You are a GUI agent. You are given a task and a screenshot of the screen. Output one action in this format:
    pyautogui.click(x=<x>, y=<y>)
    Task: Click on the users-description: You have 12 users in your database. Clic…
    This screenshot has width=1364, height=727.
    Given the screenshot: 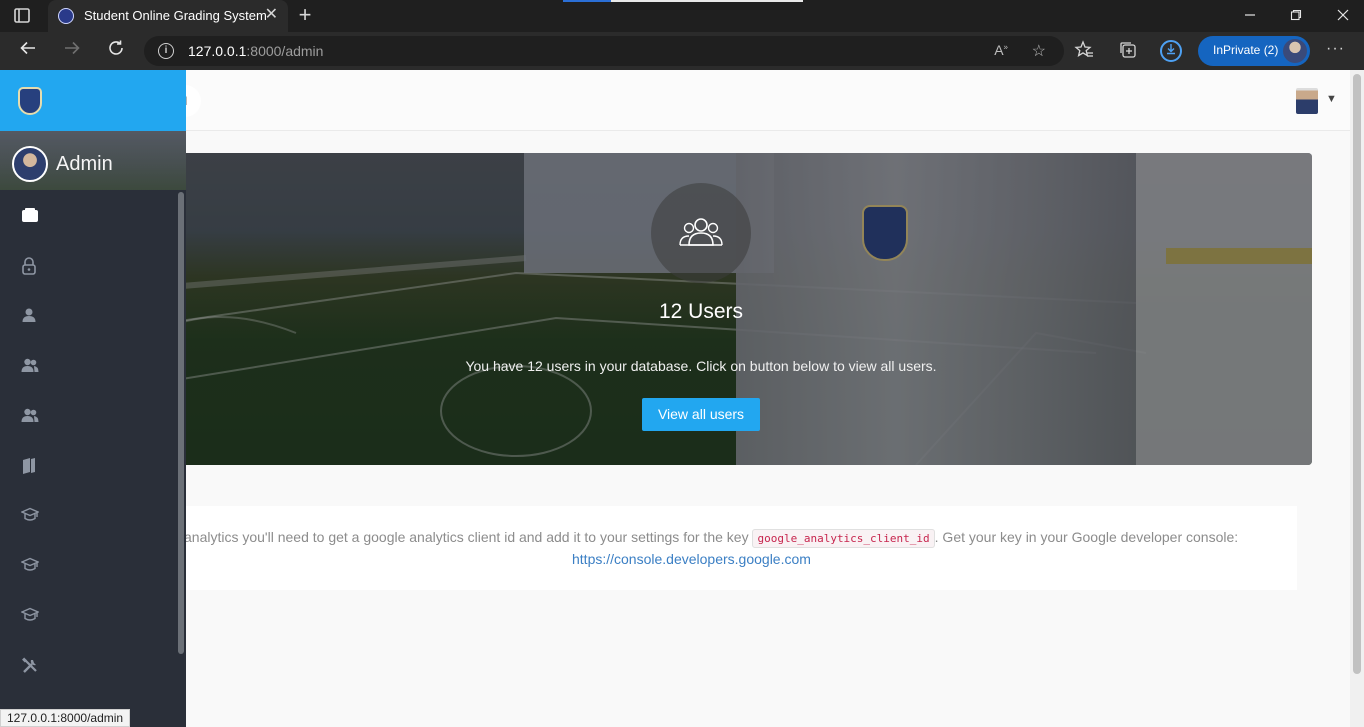 What is the action you would take?
    pyautogui.click(x=701, y=366)
    